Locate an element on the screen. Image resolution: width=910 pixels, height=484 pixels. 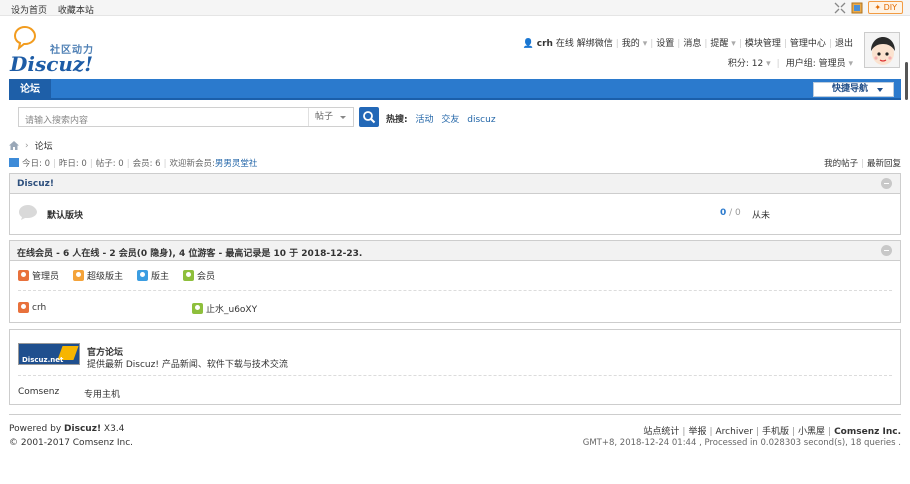
switch-width-icon is located at coordinates (840, 8).